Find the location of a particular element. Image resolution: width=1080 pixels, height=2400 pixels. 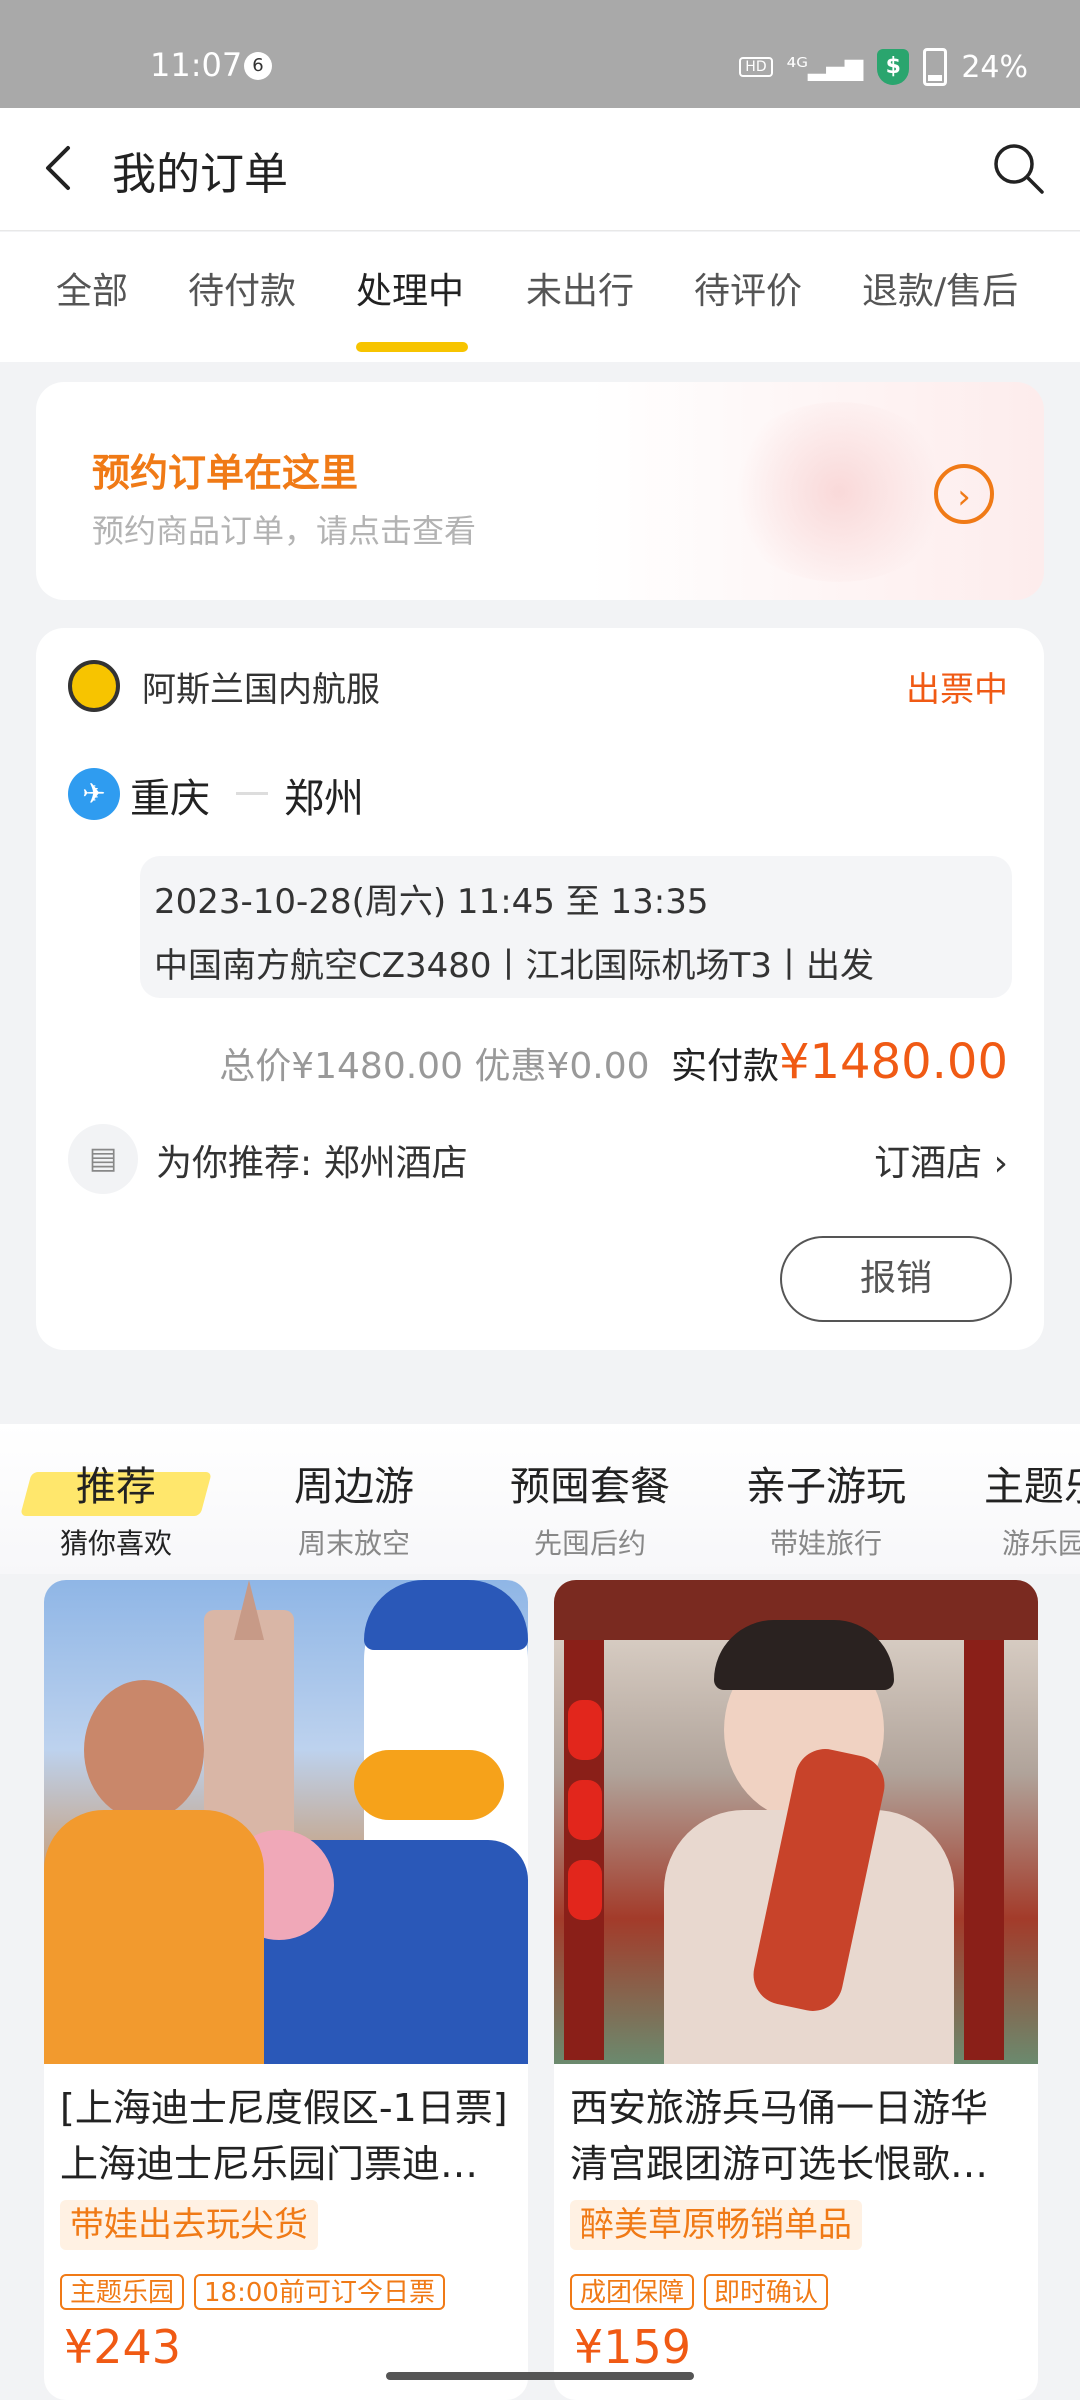

book-hotel-link: 订酒店 › is located at coordinates (941, 1160).